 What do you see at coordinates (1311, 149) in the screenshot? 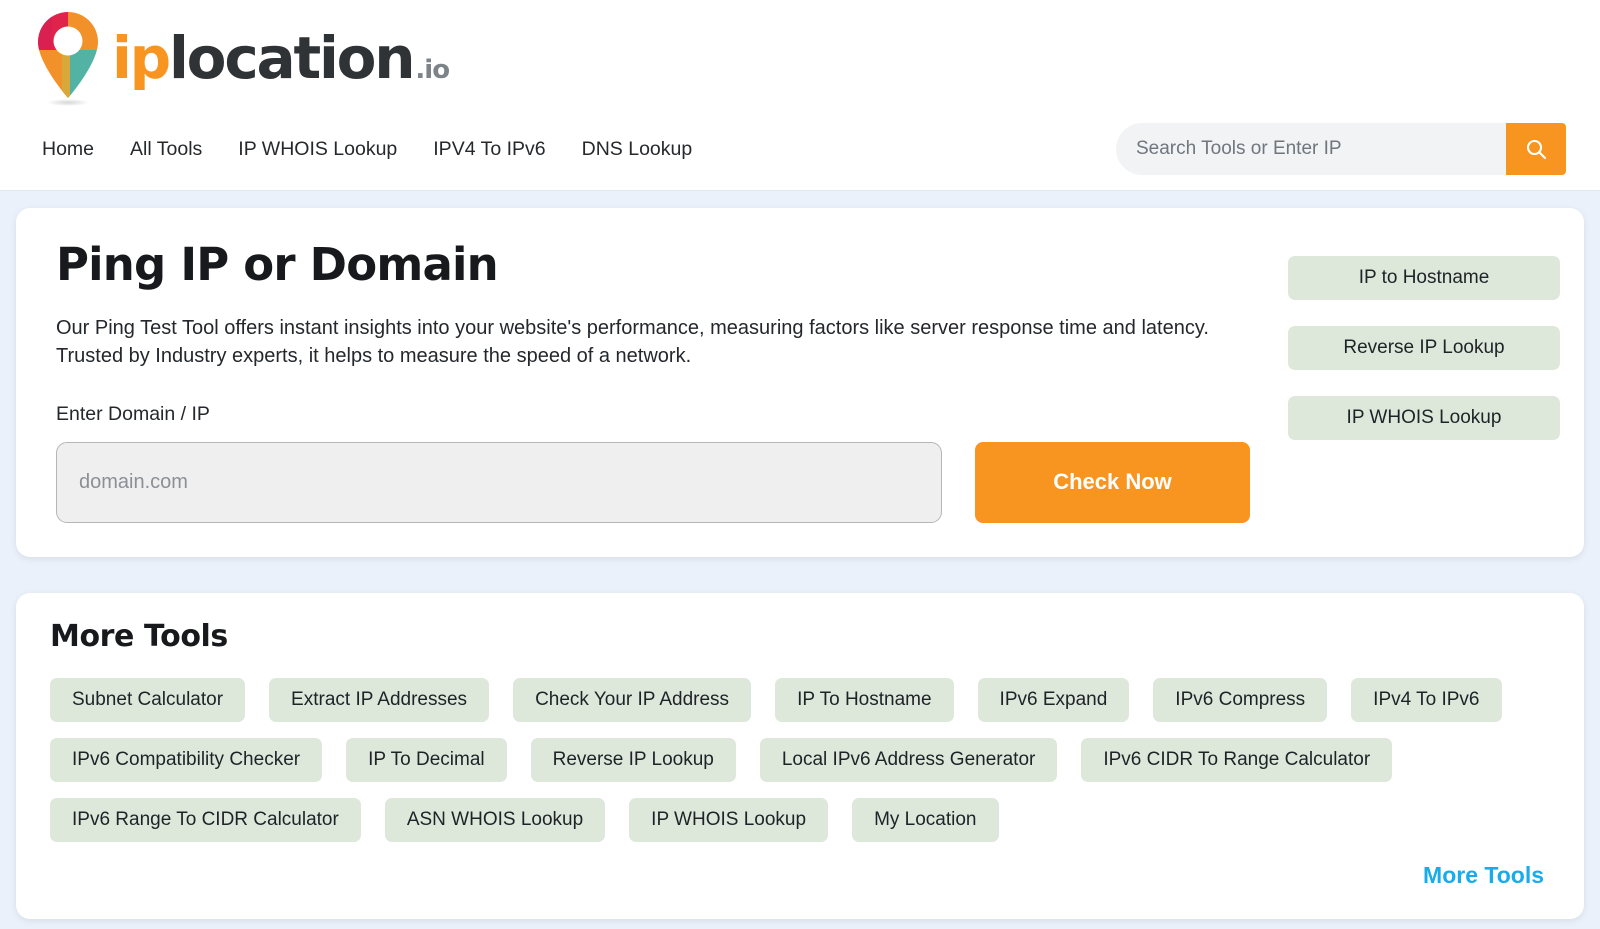
I see `search-input` at bounding box center [1311, 149].